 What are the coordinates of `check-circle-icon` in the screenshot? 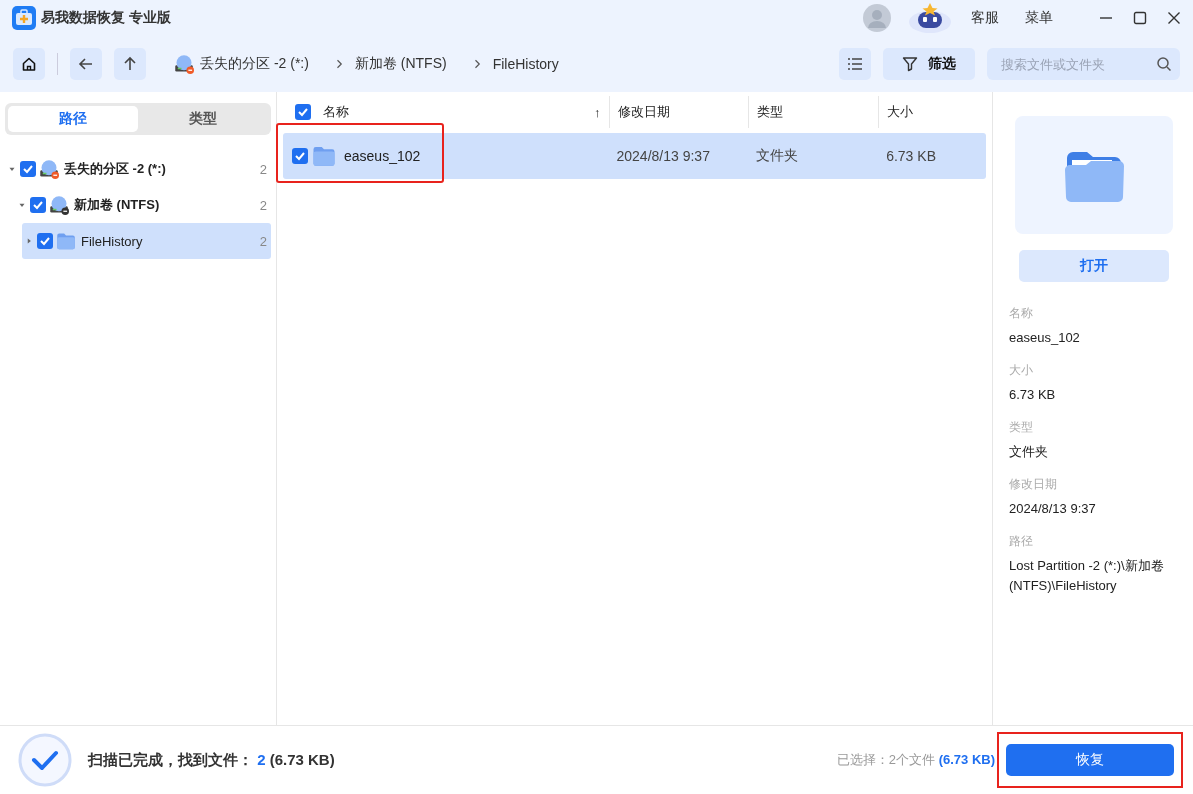 It's located at (45, 760).